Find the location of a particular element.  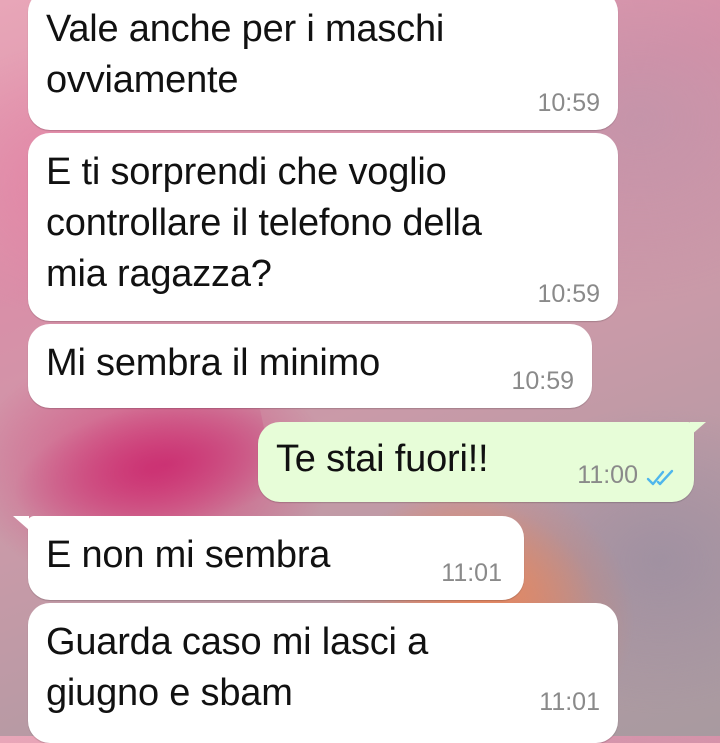

message-text: Vale anche per i maschi ovviamente is located at coordinates (245, 54).